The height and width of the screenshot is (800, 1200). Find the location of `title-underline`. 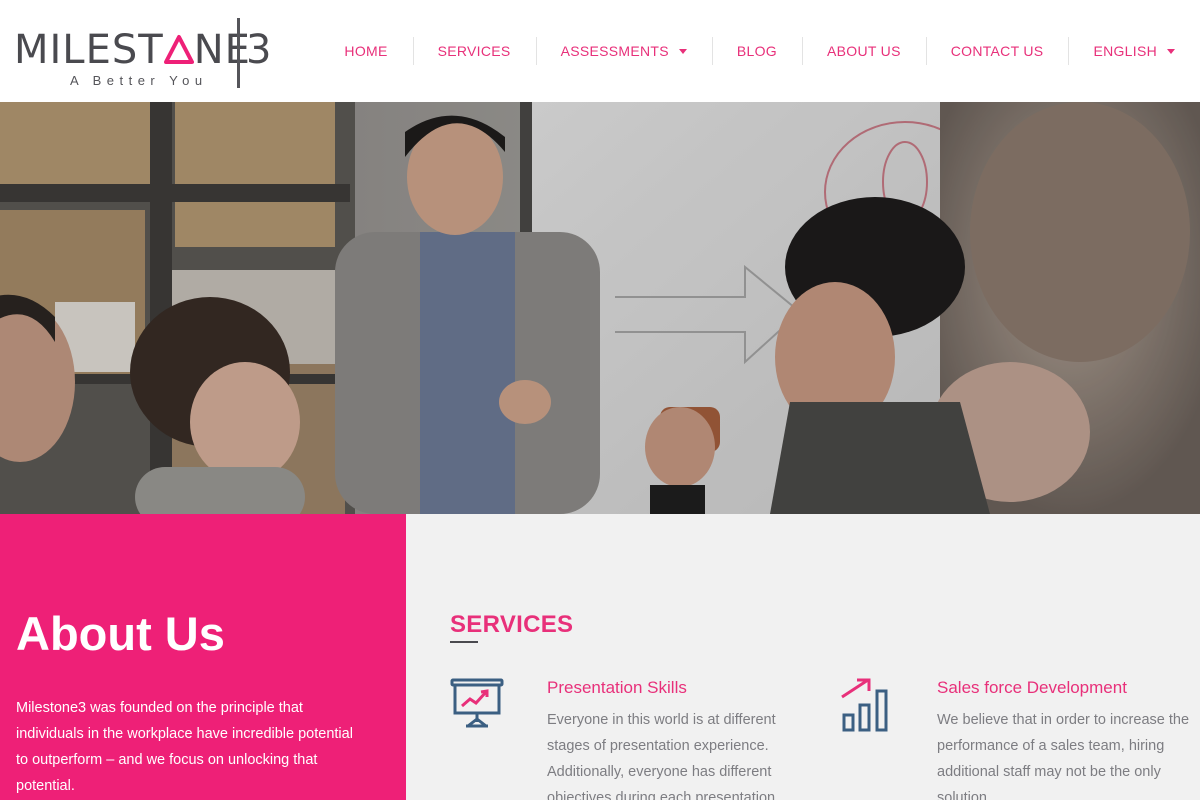

title-underline is located at coordinates (464, 642).